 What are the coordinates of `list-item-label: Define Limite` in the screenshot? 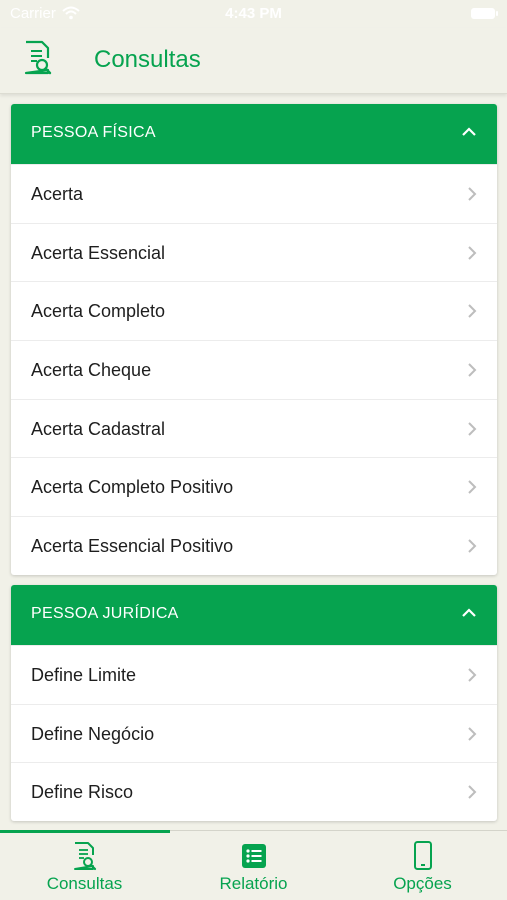 It's located at (84, 674).